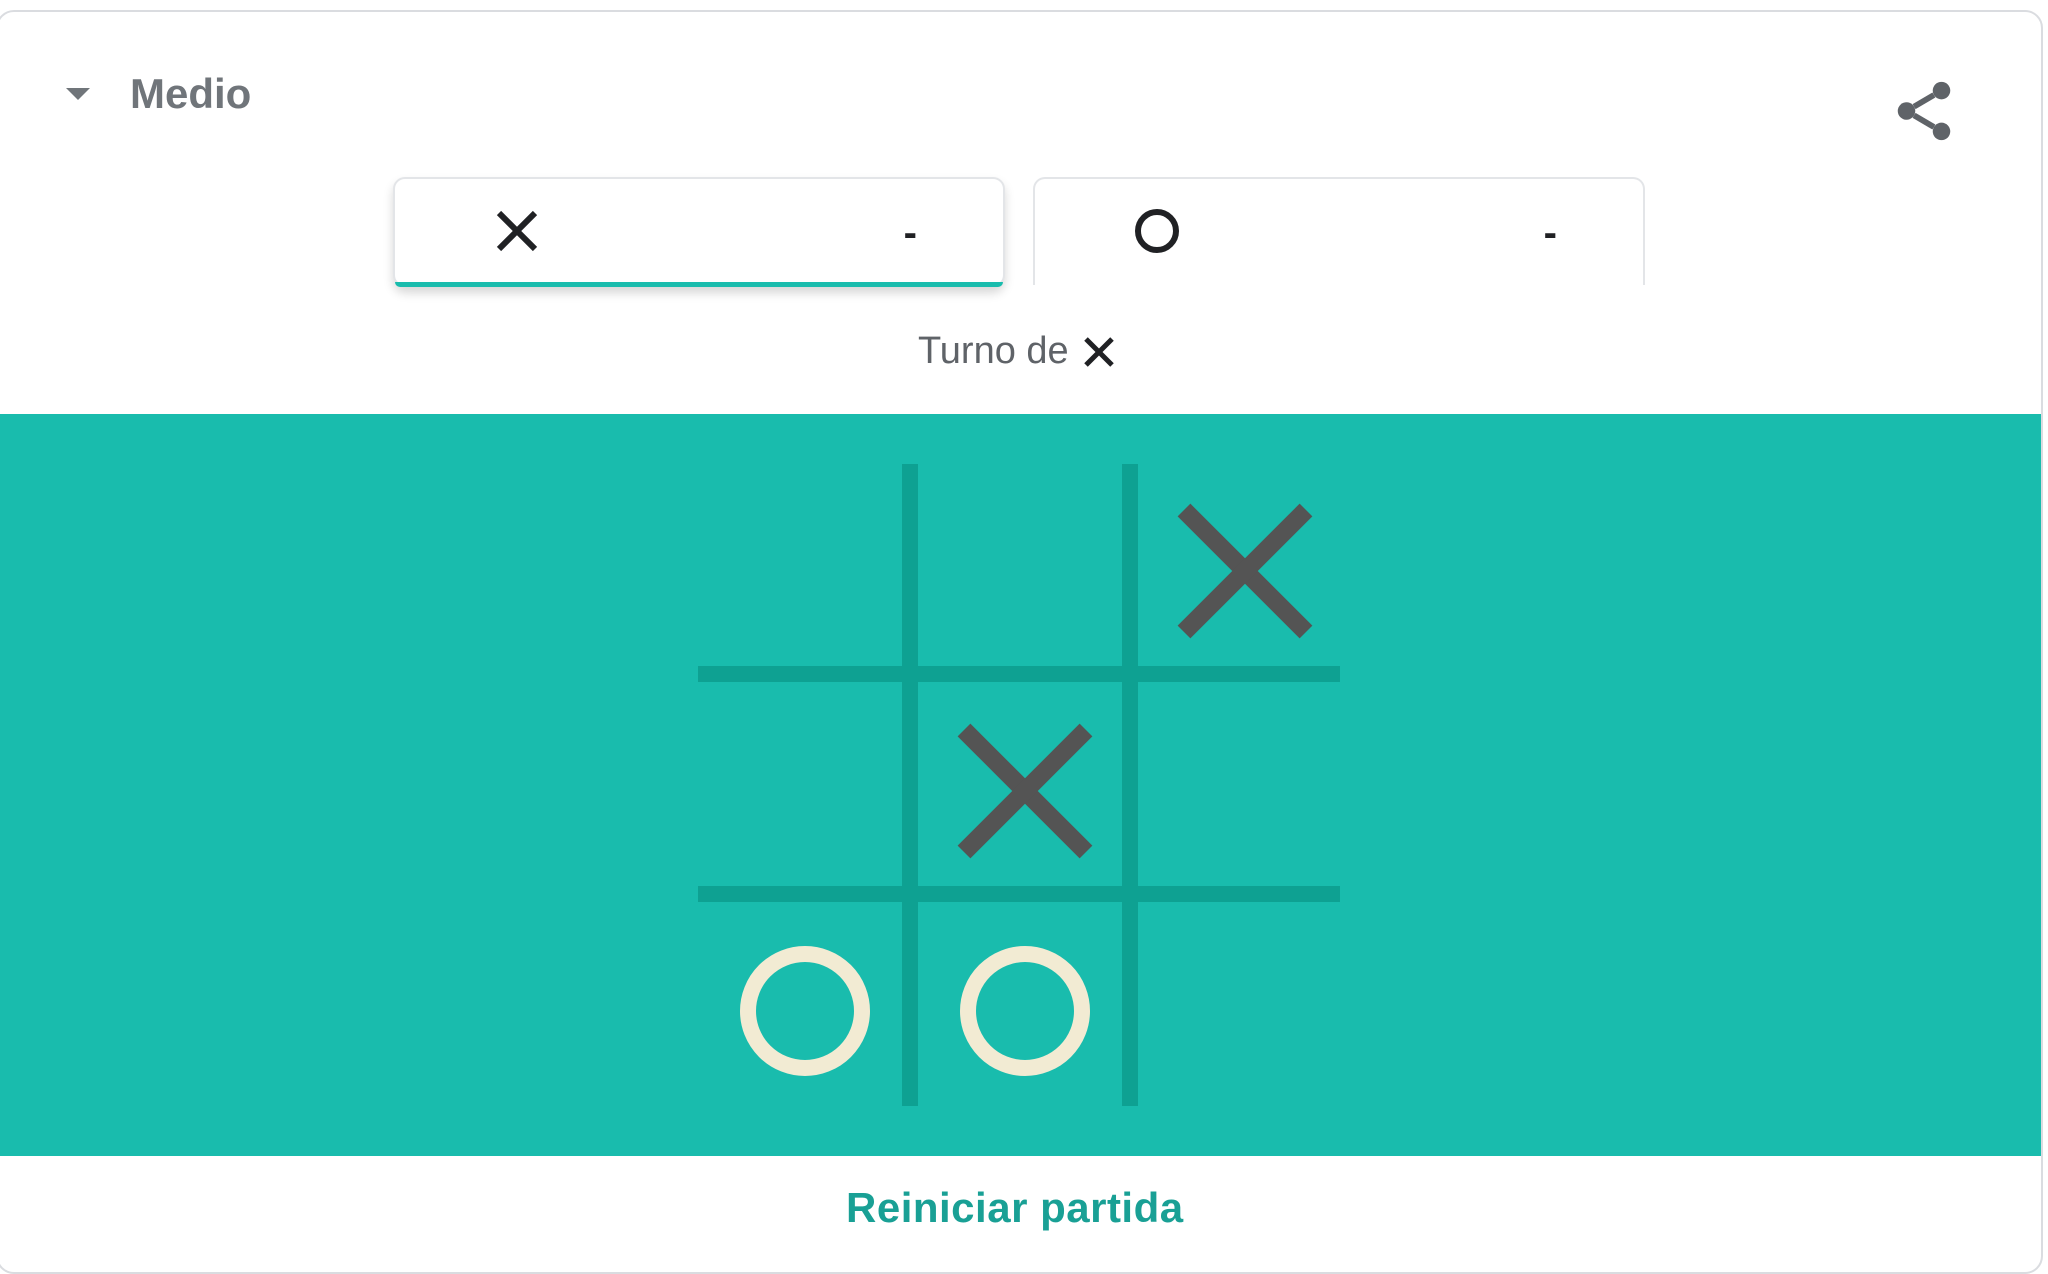 Image resolution: width=2048 pixels, height=1274 pixels. What do you see at coordinates (699, 232) in the screenshot?
I see `score-card-x: -` at bounding box center [699, 232].